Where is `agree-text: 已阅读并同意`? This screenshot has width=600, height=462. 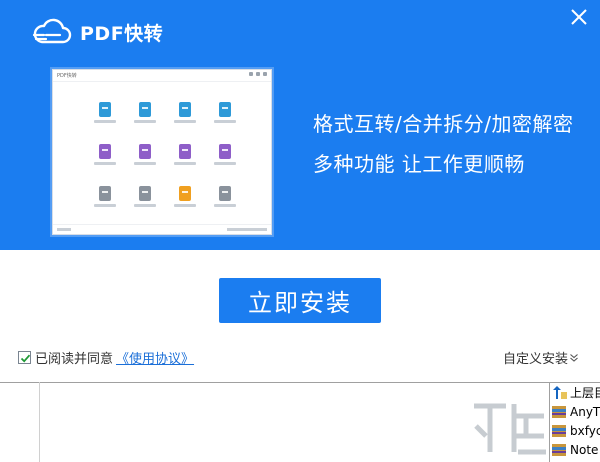 agree-text: 已阅读并同意 is located at coordinates (74, 359).